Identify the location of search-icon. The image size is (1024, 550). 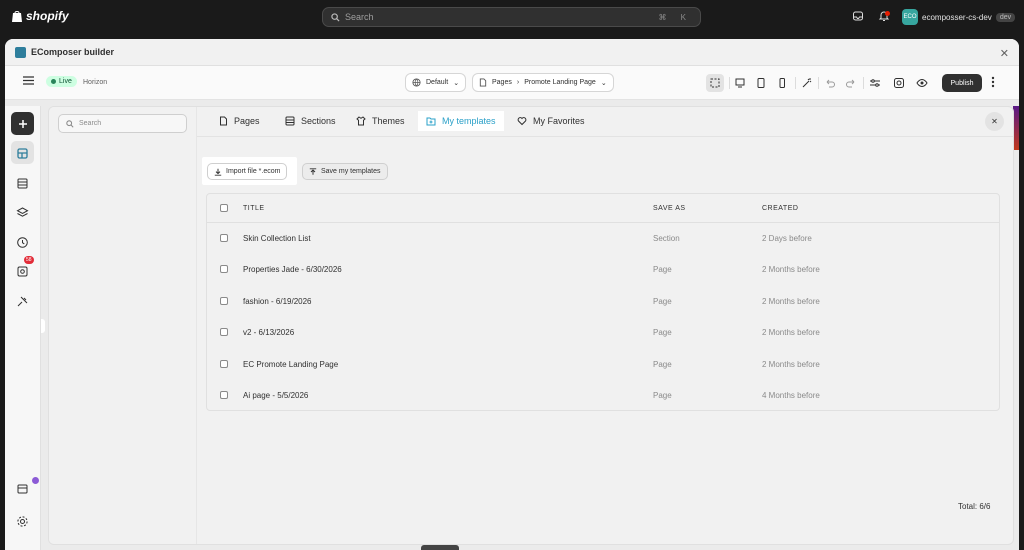
(335, 17).